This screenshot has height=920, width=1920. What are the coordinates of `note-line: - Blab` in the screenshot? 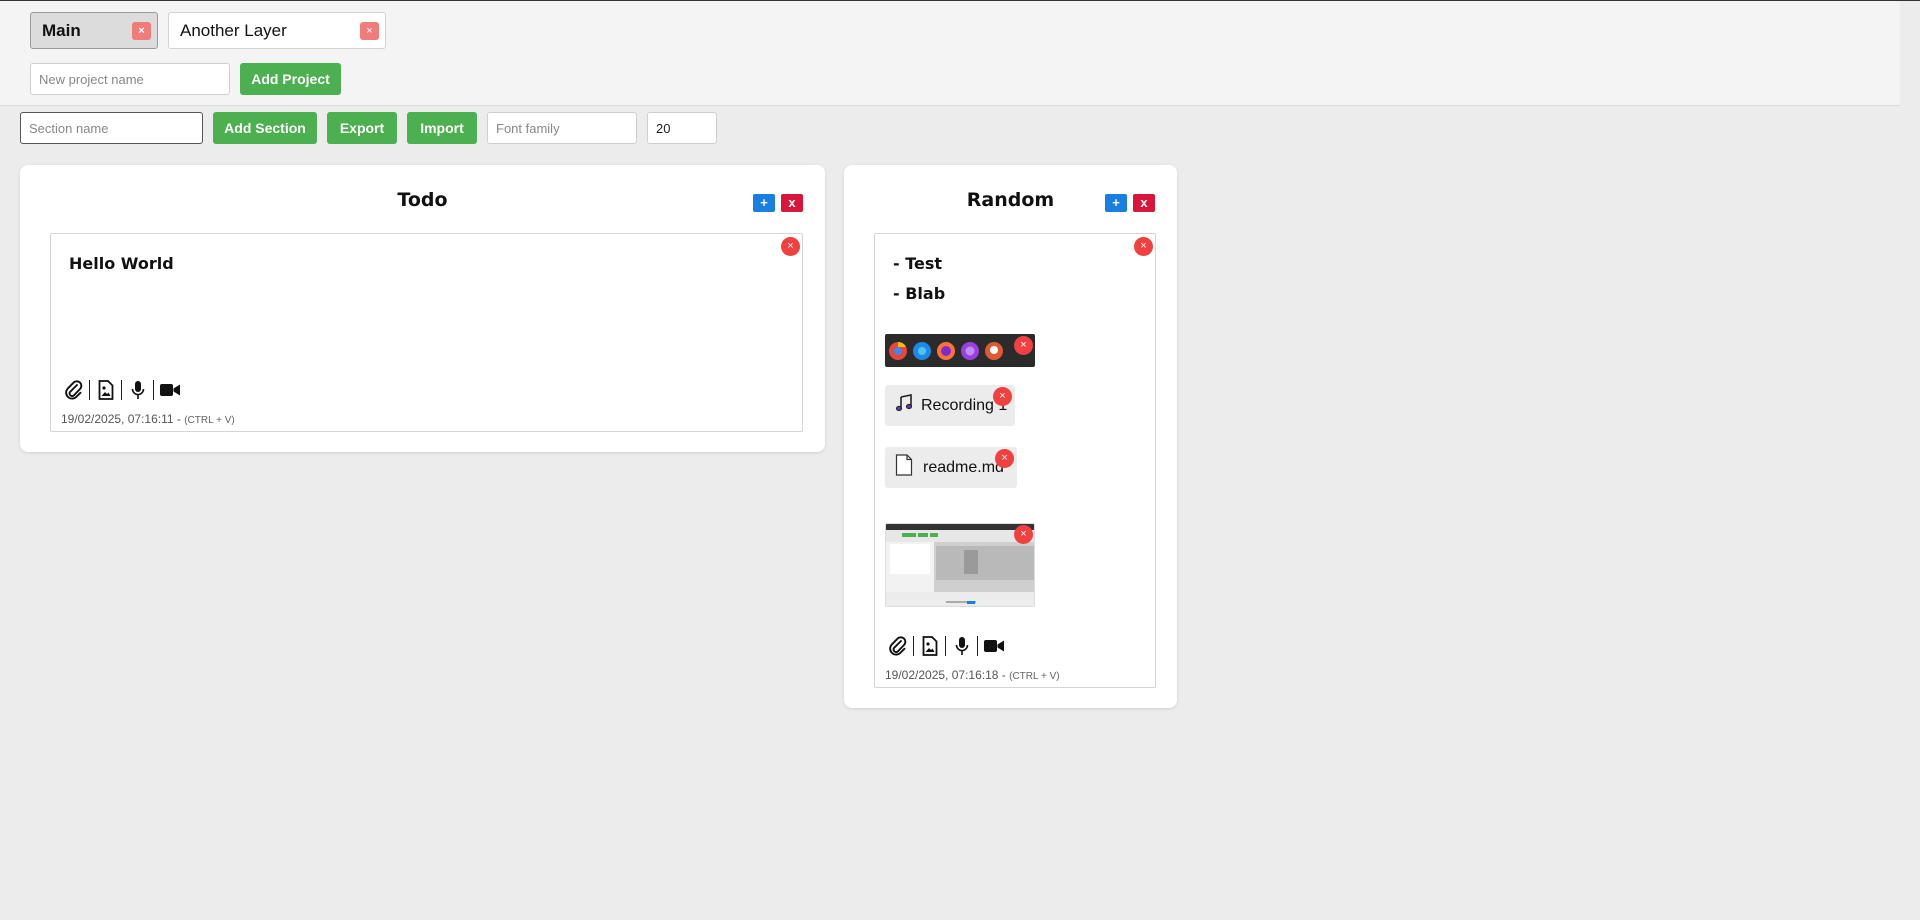 It's located at (919, 293).